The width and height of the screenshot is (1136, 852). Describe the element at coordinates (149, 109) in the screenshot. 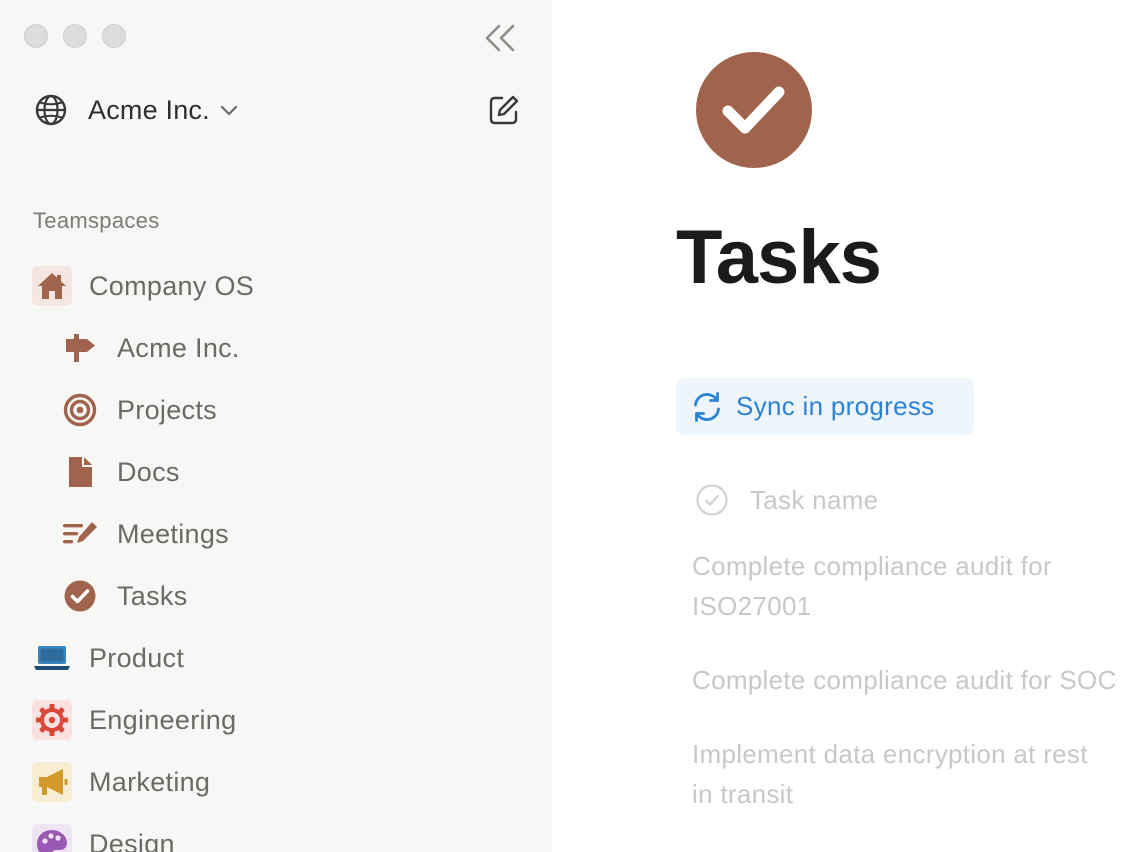

I see `workspace-name: Acme Inc.` at that location.